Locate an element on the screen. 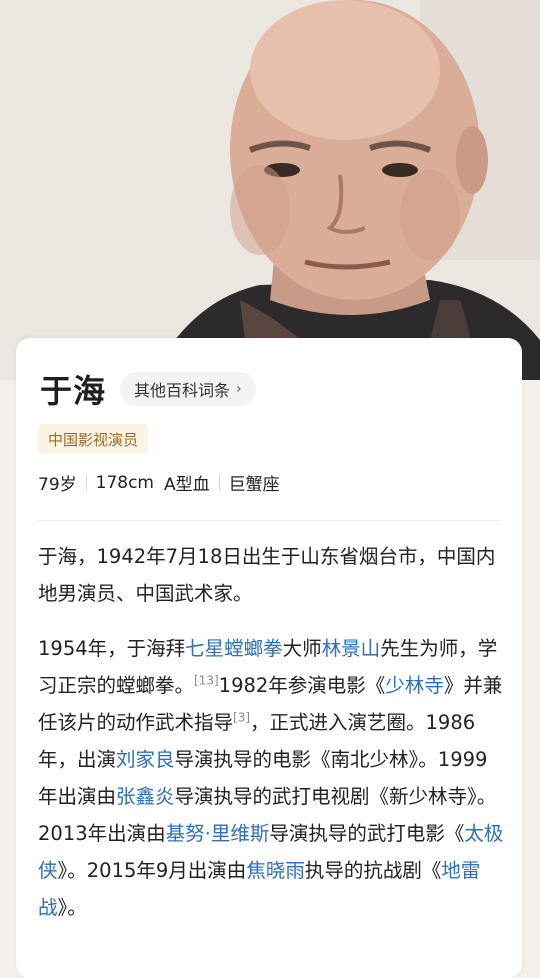 The width and height of the screenshot is (540, 978). text-segment: 导演执导的武打电影《 is located at coordinates (367, 833).